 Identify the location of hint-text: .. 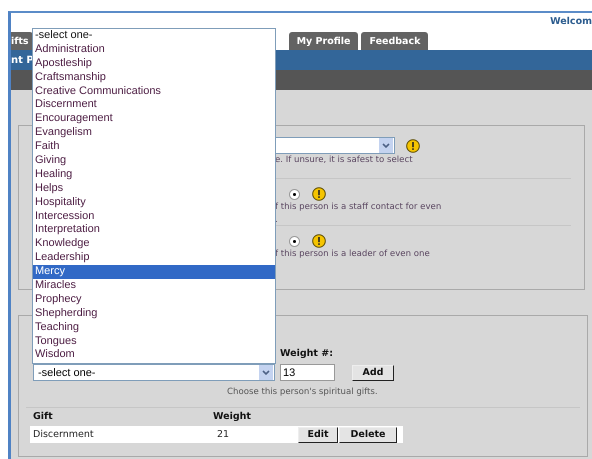
(276, 220).